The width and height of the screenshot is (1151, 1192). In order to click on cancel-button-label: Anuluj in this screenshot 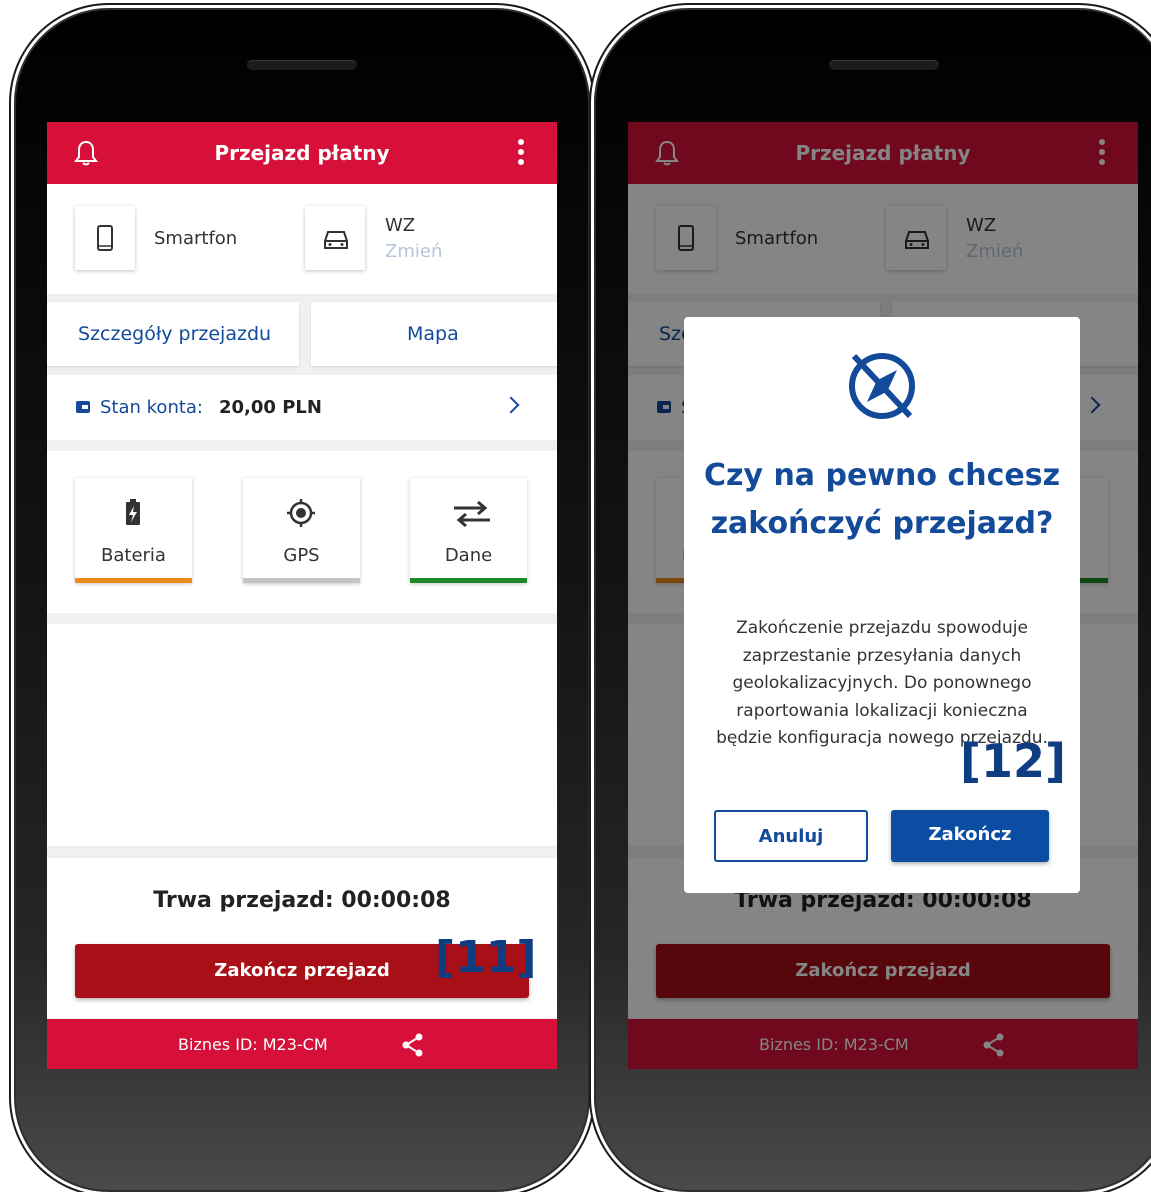, I will do `click(791, 836)`.